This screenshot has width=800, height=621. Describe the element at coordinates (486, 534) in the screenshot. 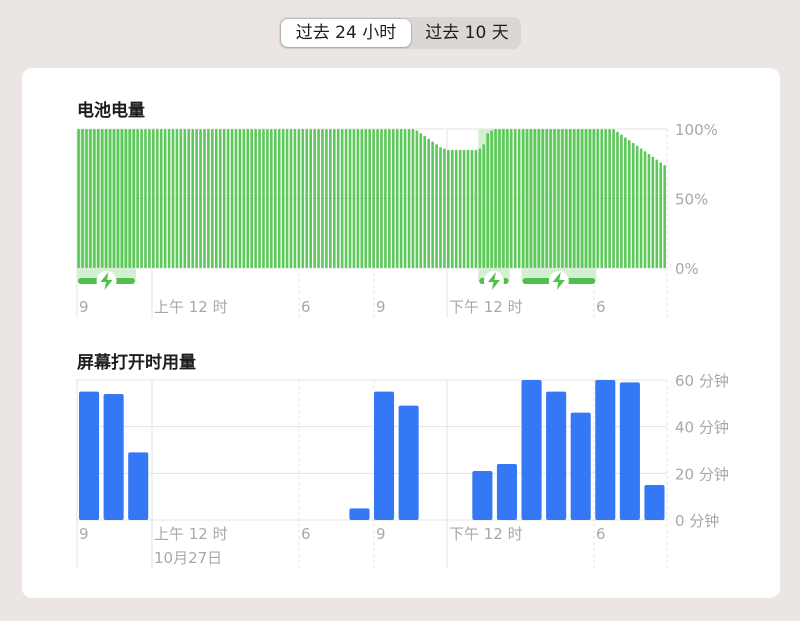

I see `screen-x-tick-label: 下午 12 时` at that location.